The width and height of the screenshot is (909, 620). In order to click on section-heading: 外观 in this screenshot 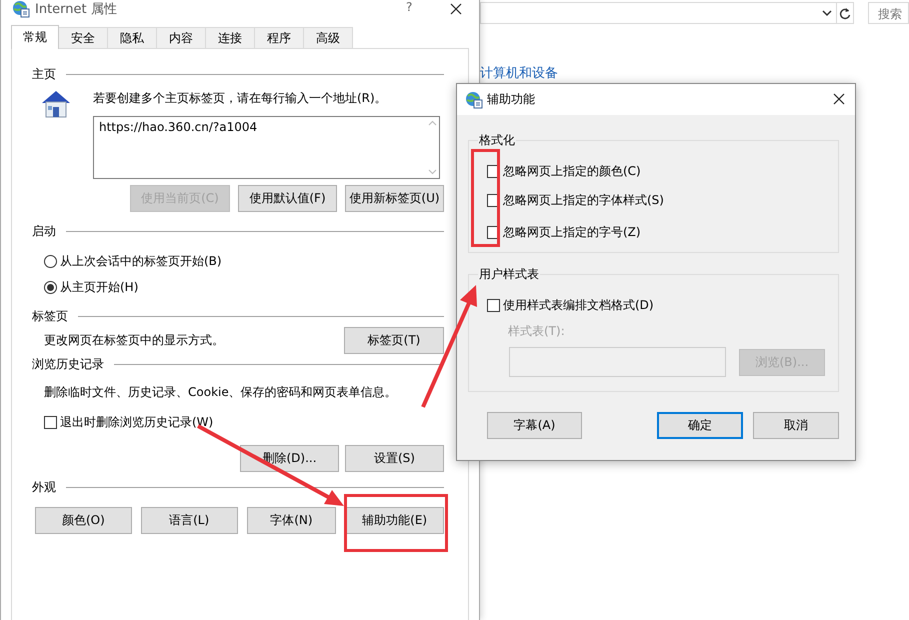, I will do `click(44, 487)`.